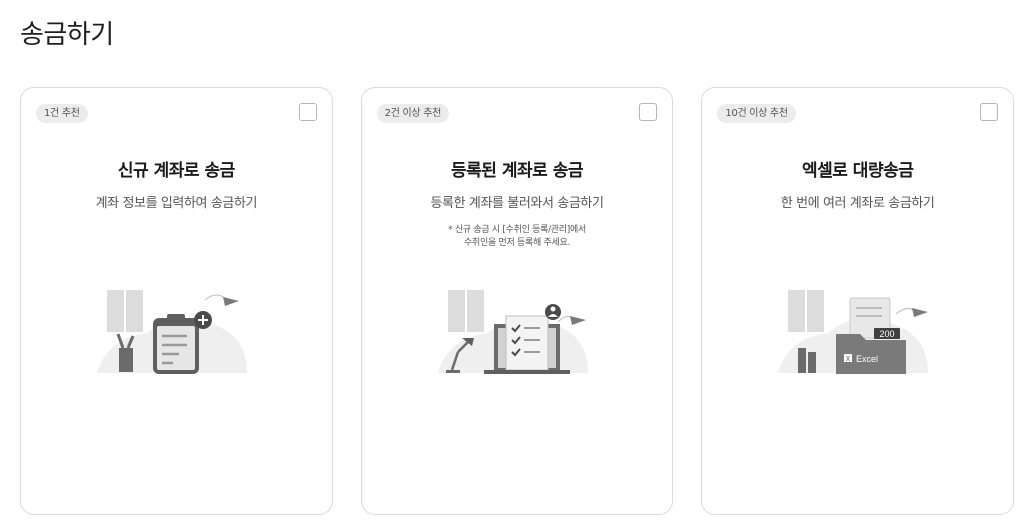 The image size is (1024, 525). Describe the element at coordinates (867, 359) in the screenshot. I see `excel-label: Excel` at that location.